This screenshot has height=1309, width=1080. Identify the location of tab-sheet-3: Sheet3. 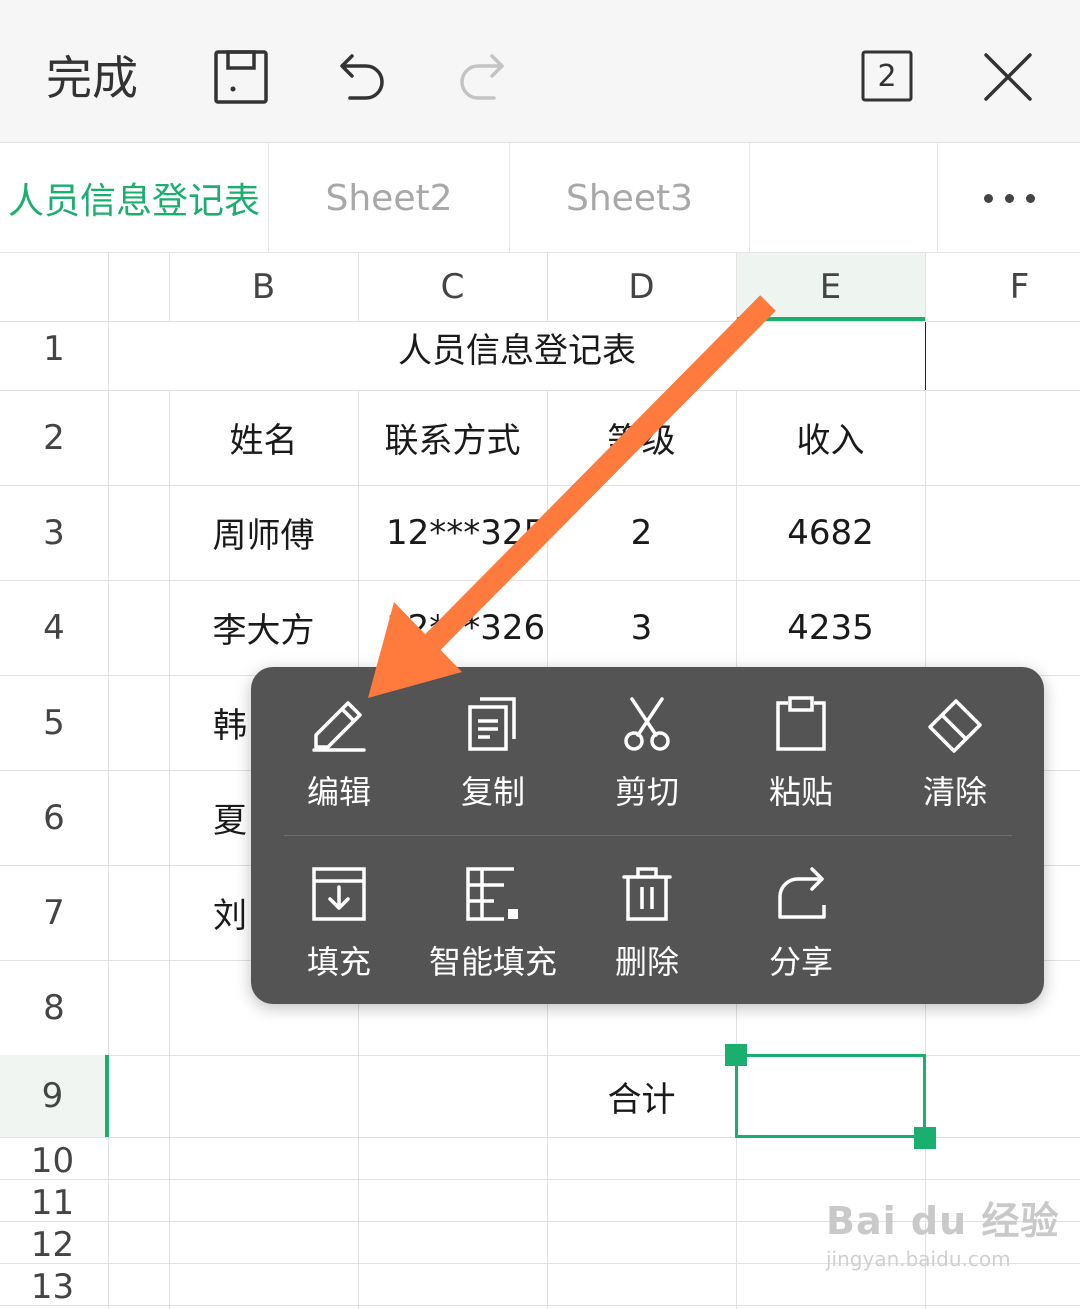
(630, 198).